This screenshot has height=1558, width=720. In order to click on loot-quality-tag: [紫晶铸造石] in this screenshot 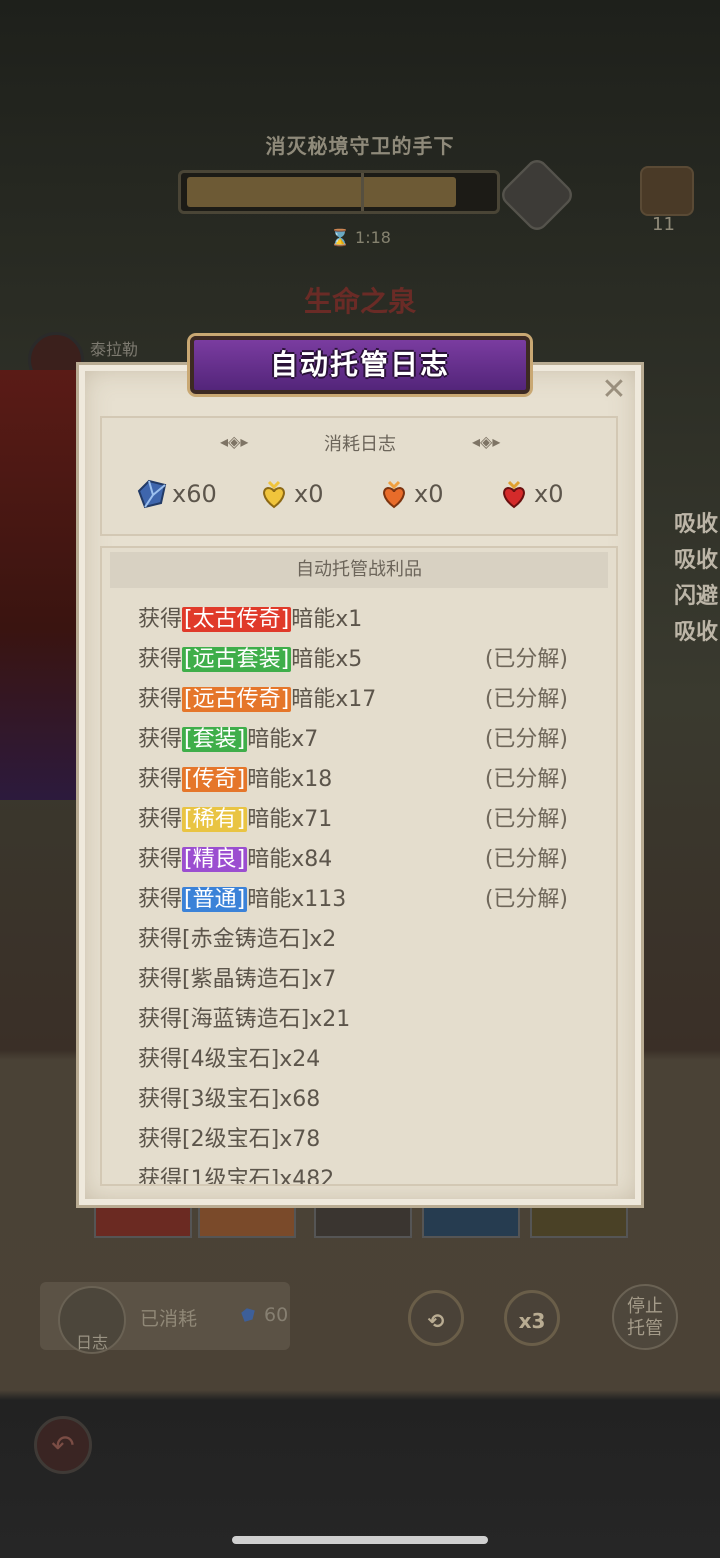, I will do `click(246, 979)`.